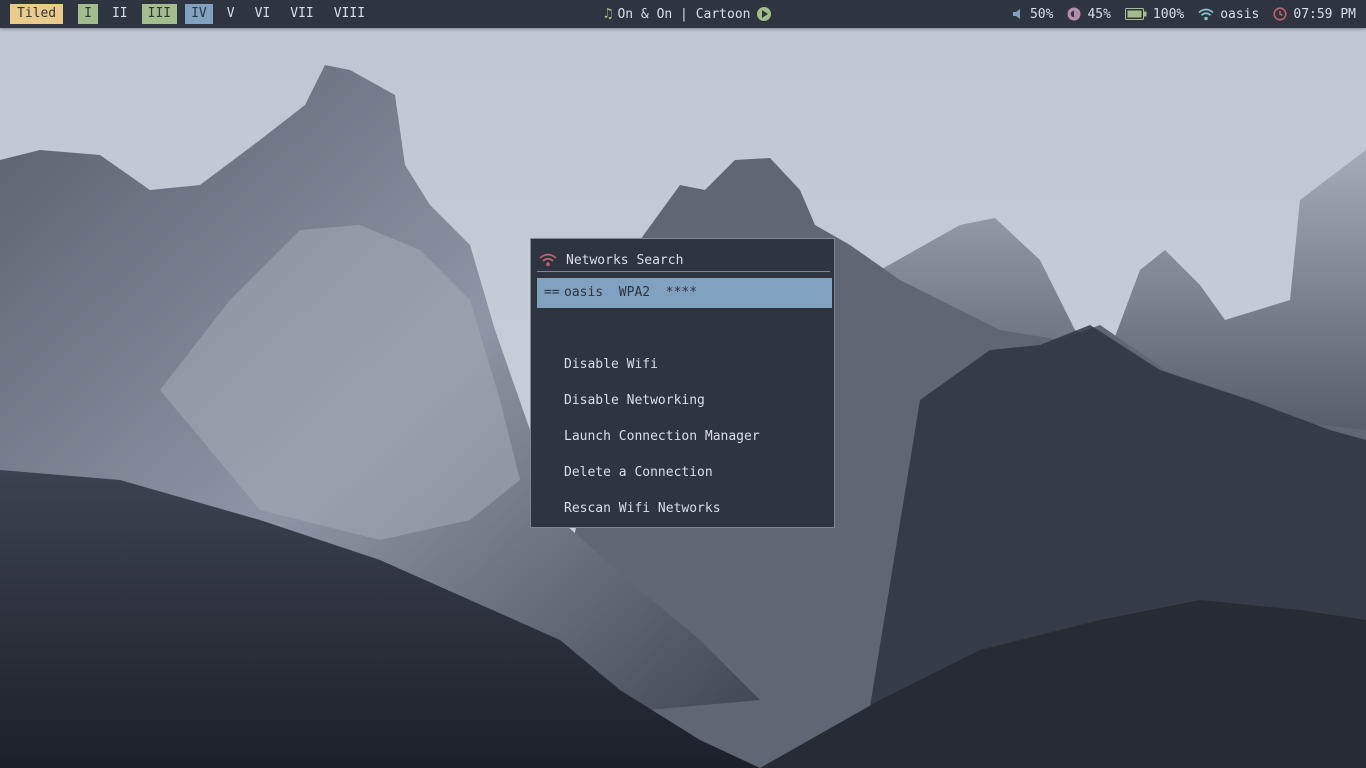  I want to click on menu-item-launch-connection-manager: Launch Connection Manager, so click(684, 437).